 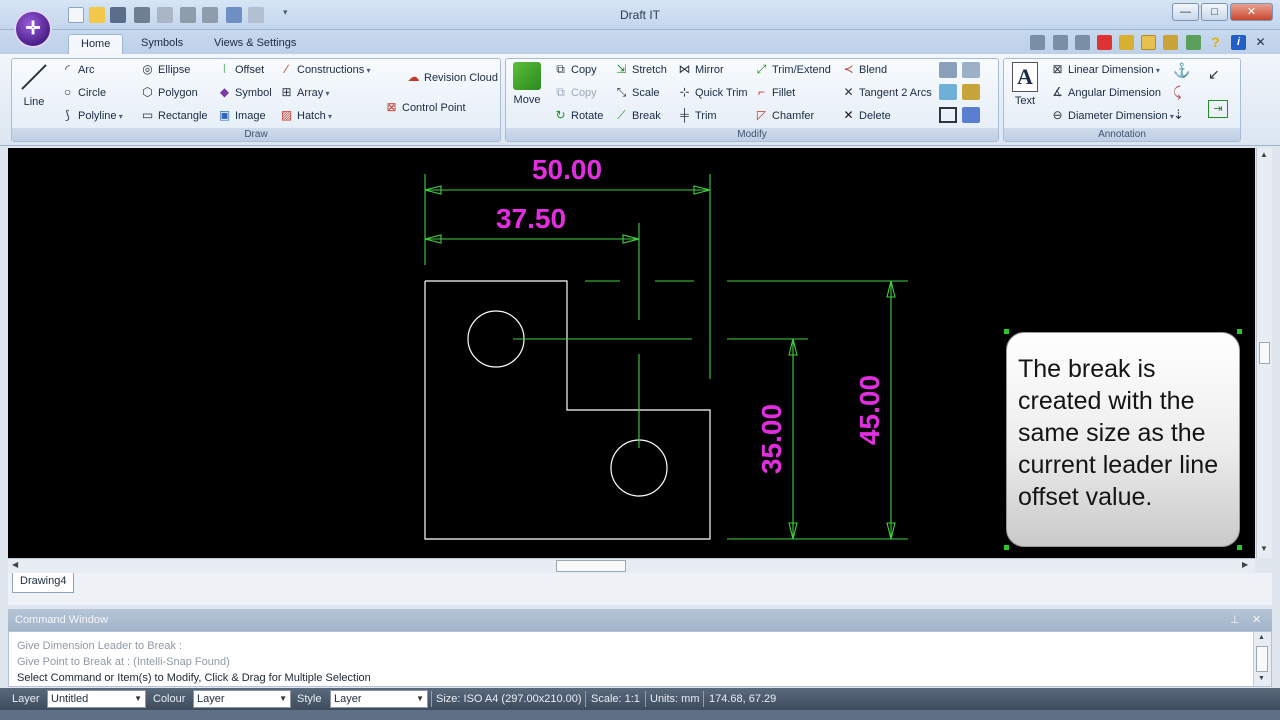 I want to click on polyline-icon: ⟆, so click(x=67, y=115).